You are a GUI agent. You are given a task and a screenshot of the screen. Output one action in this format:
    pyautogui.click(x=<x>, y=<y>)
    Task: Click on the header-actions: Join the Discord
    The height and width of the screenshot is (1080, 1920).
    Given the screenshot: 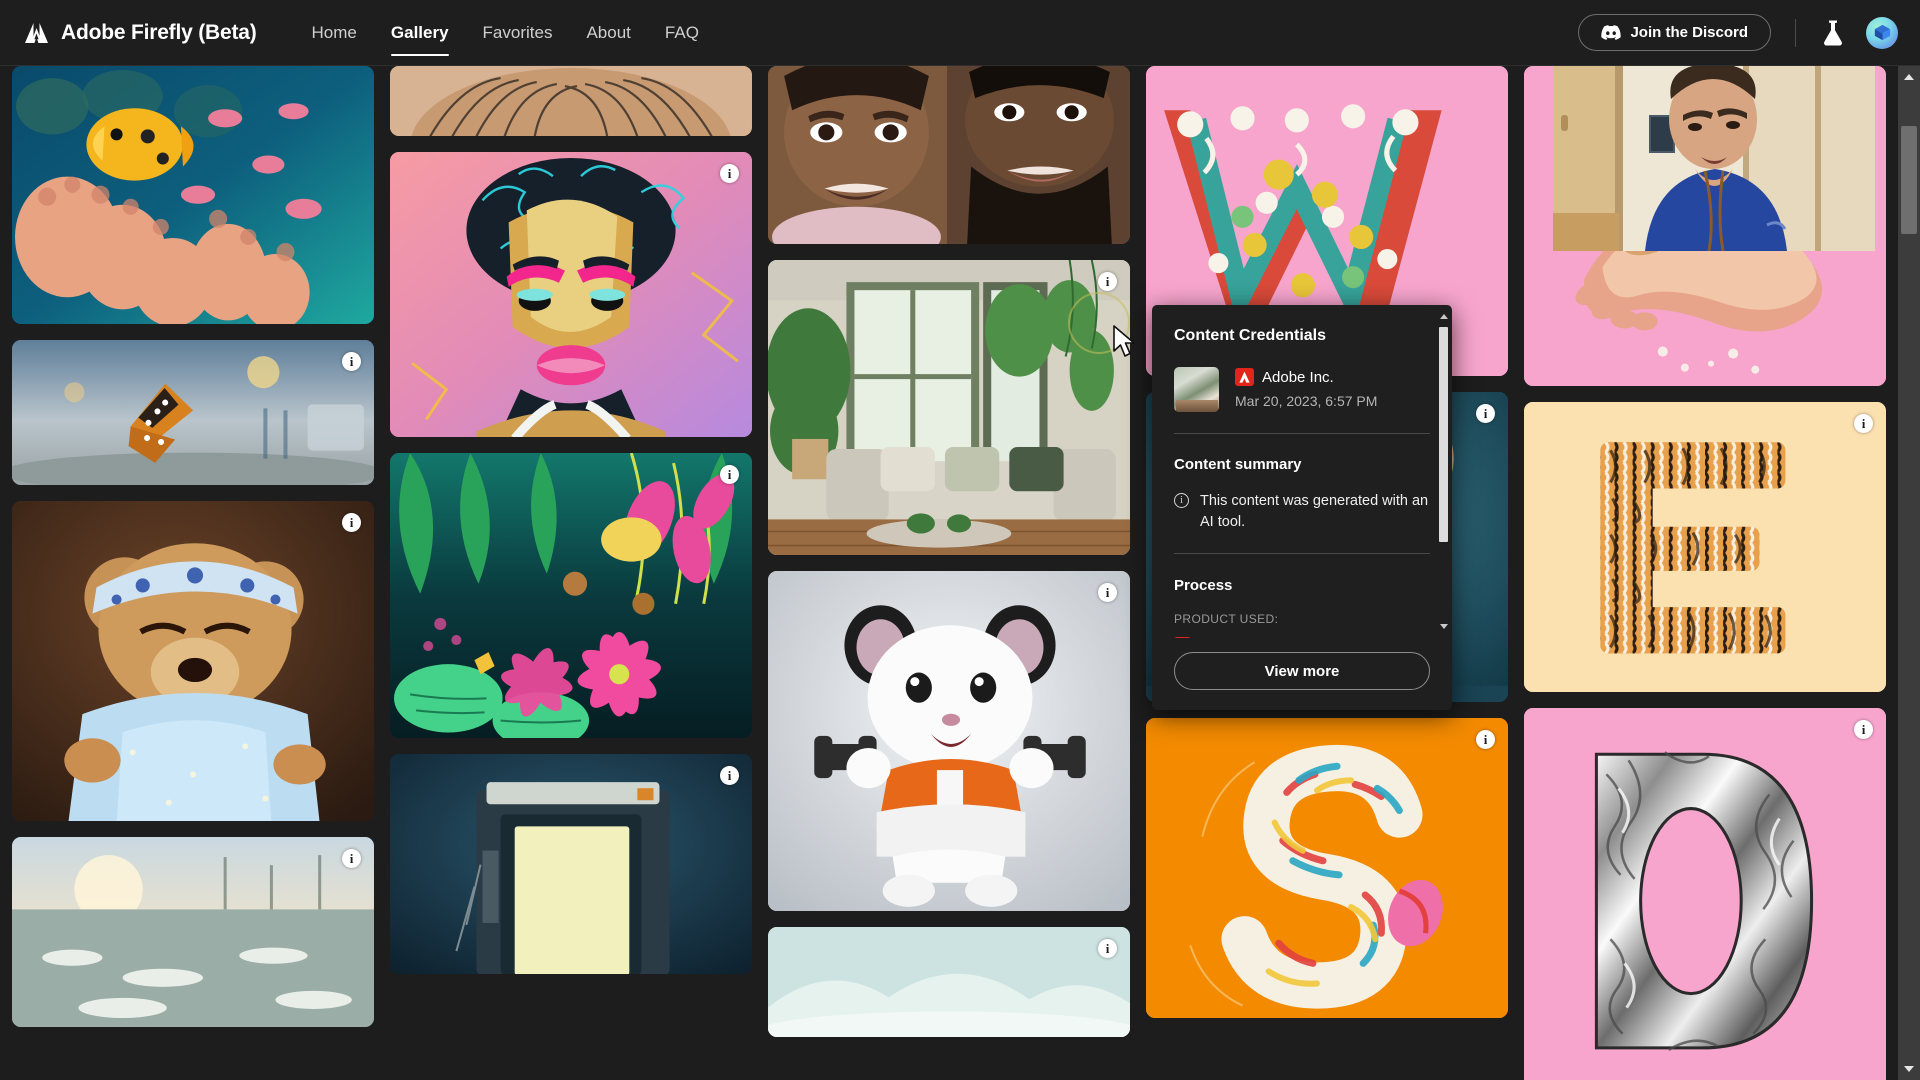 What is the action you would take?
    pyautogui.click(x=1738, y=32)
    